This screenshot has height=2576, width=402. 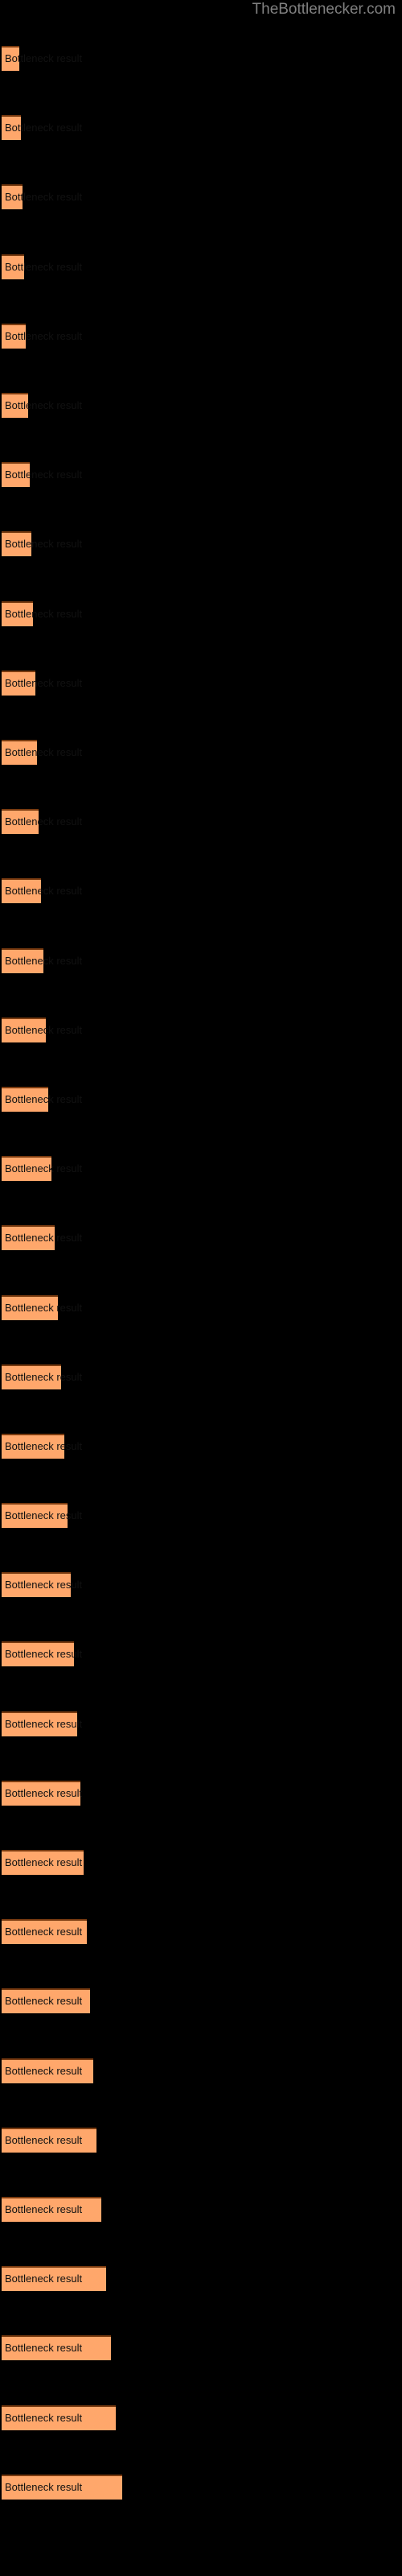 I want to click on page-title: TheBottlenecker.com, so click(x=324, y=9).